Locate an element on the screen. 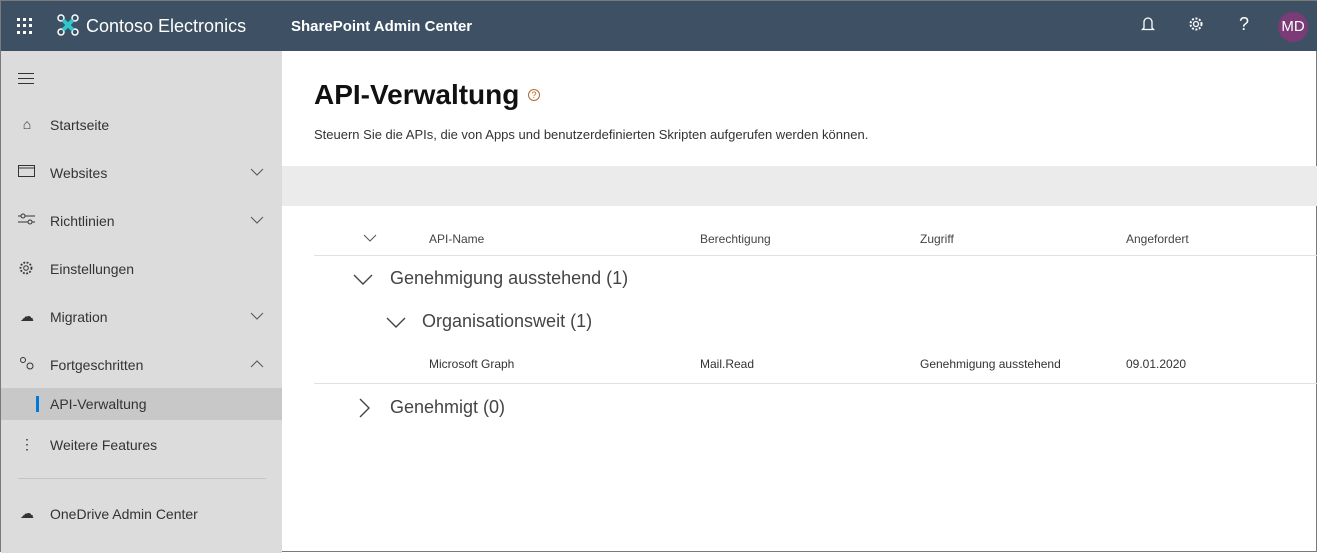 Image resolution: width=1317 pixels, height=553 pixels. group-header-approved: Genehmigt (0) is located at coordinates (447, 407).